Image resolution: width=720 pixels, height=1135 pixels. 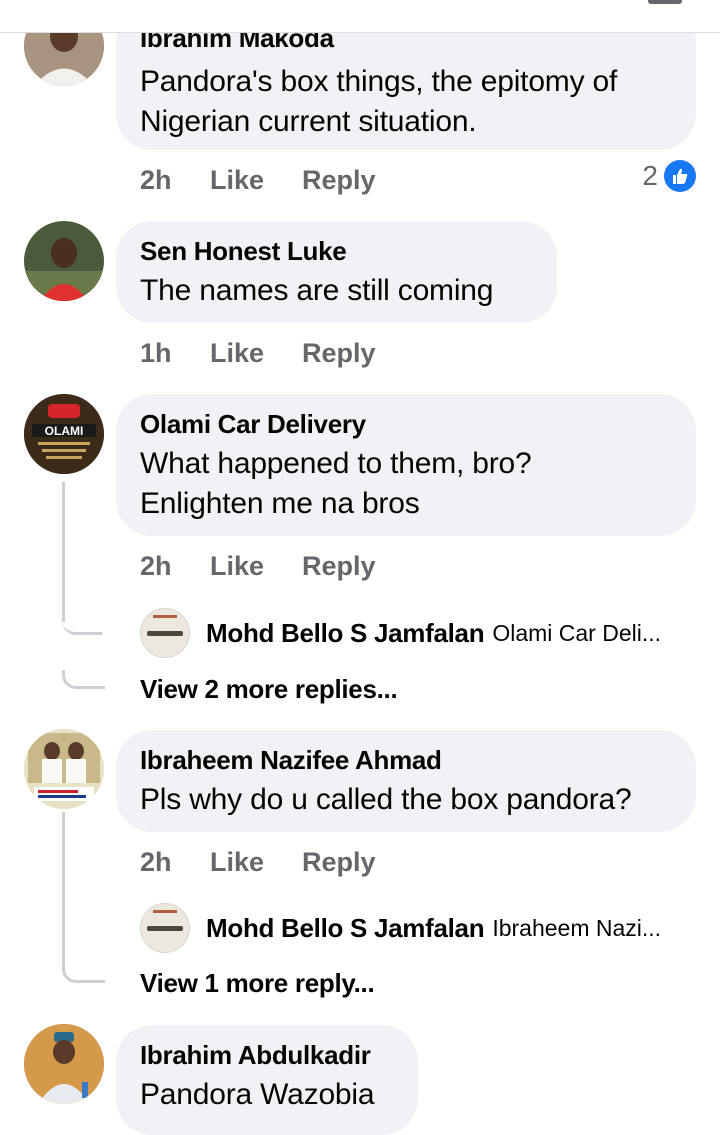 What do you see at coordinates (680, 176) in the screenshot?
I see `thumbs-up-icon` at bounding box center [680, 176].